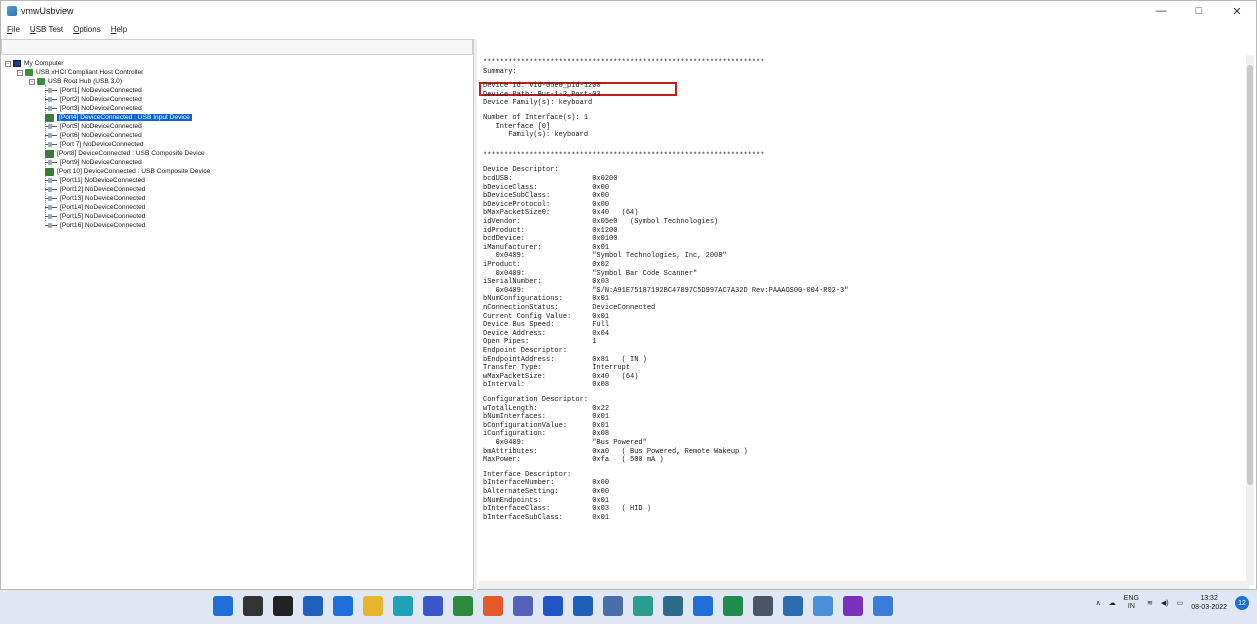  What do you see at coordinates (343, 606) in the screenshot?
I see `chat-icon` at bounding box center [343, 606].